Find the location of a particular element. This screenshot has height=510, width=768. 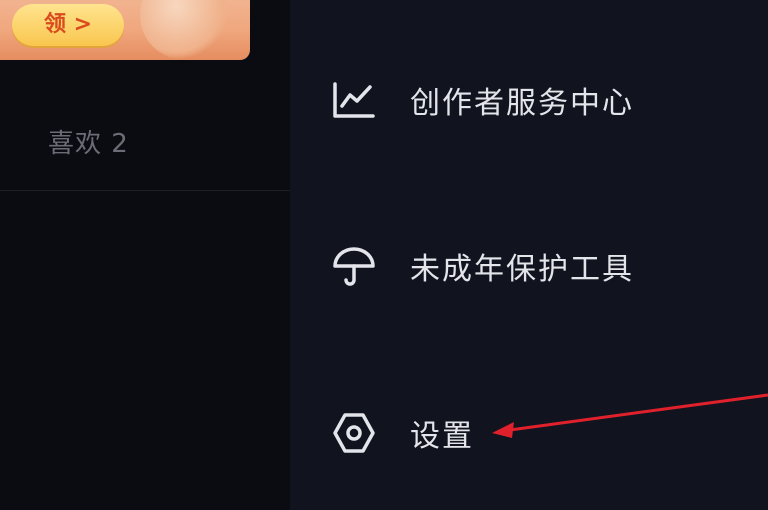

promo-banner: 领 > is located at coordinates (125, 30).